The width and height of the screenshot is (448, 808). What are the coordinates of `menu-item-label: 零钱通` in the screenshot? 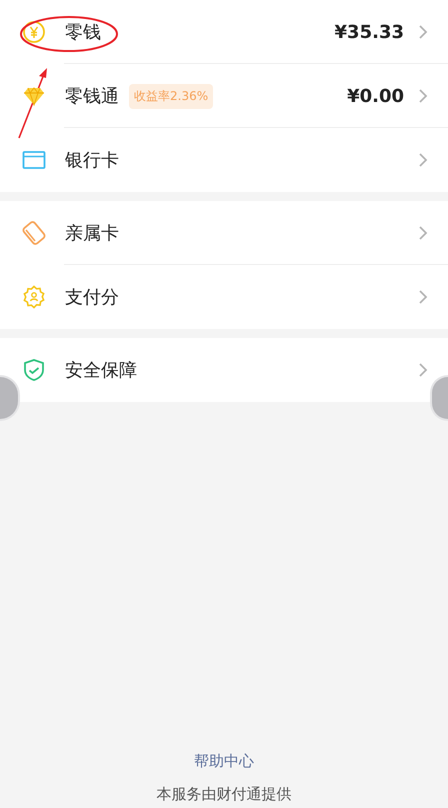 It's located at (92, 96).